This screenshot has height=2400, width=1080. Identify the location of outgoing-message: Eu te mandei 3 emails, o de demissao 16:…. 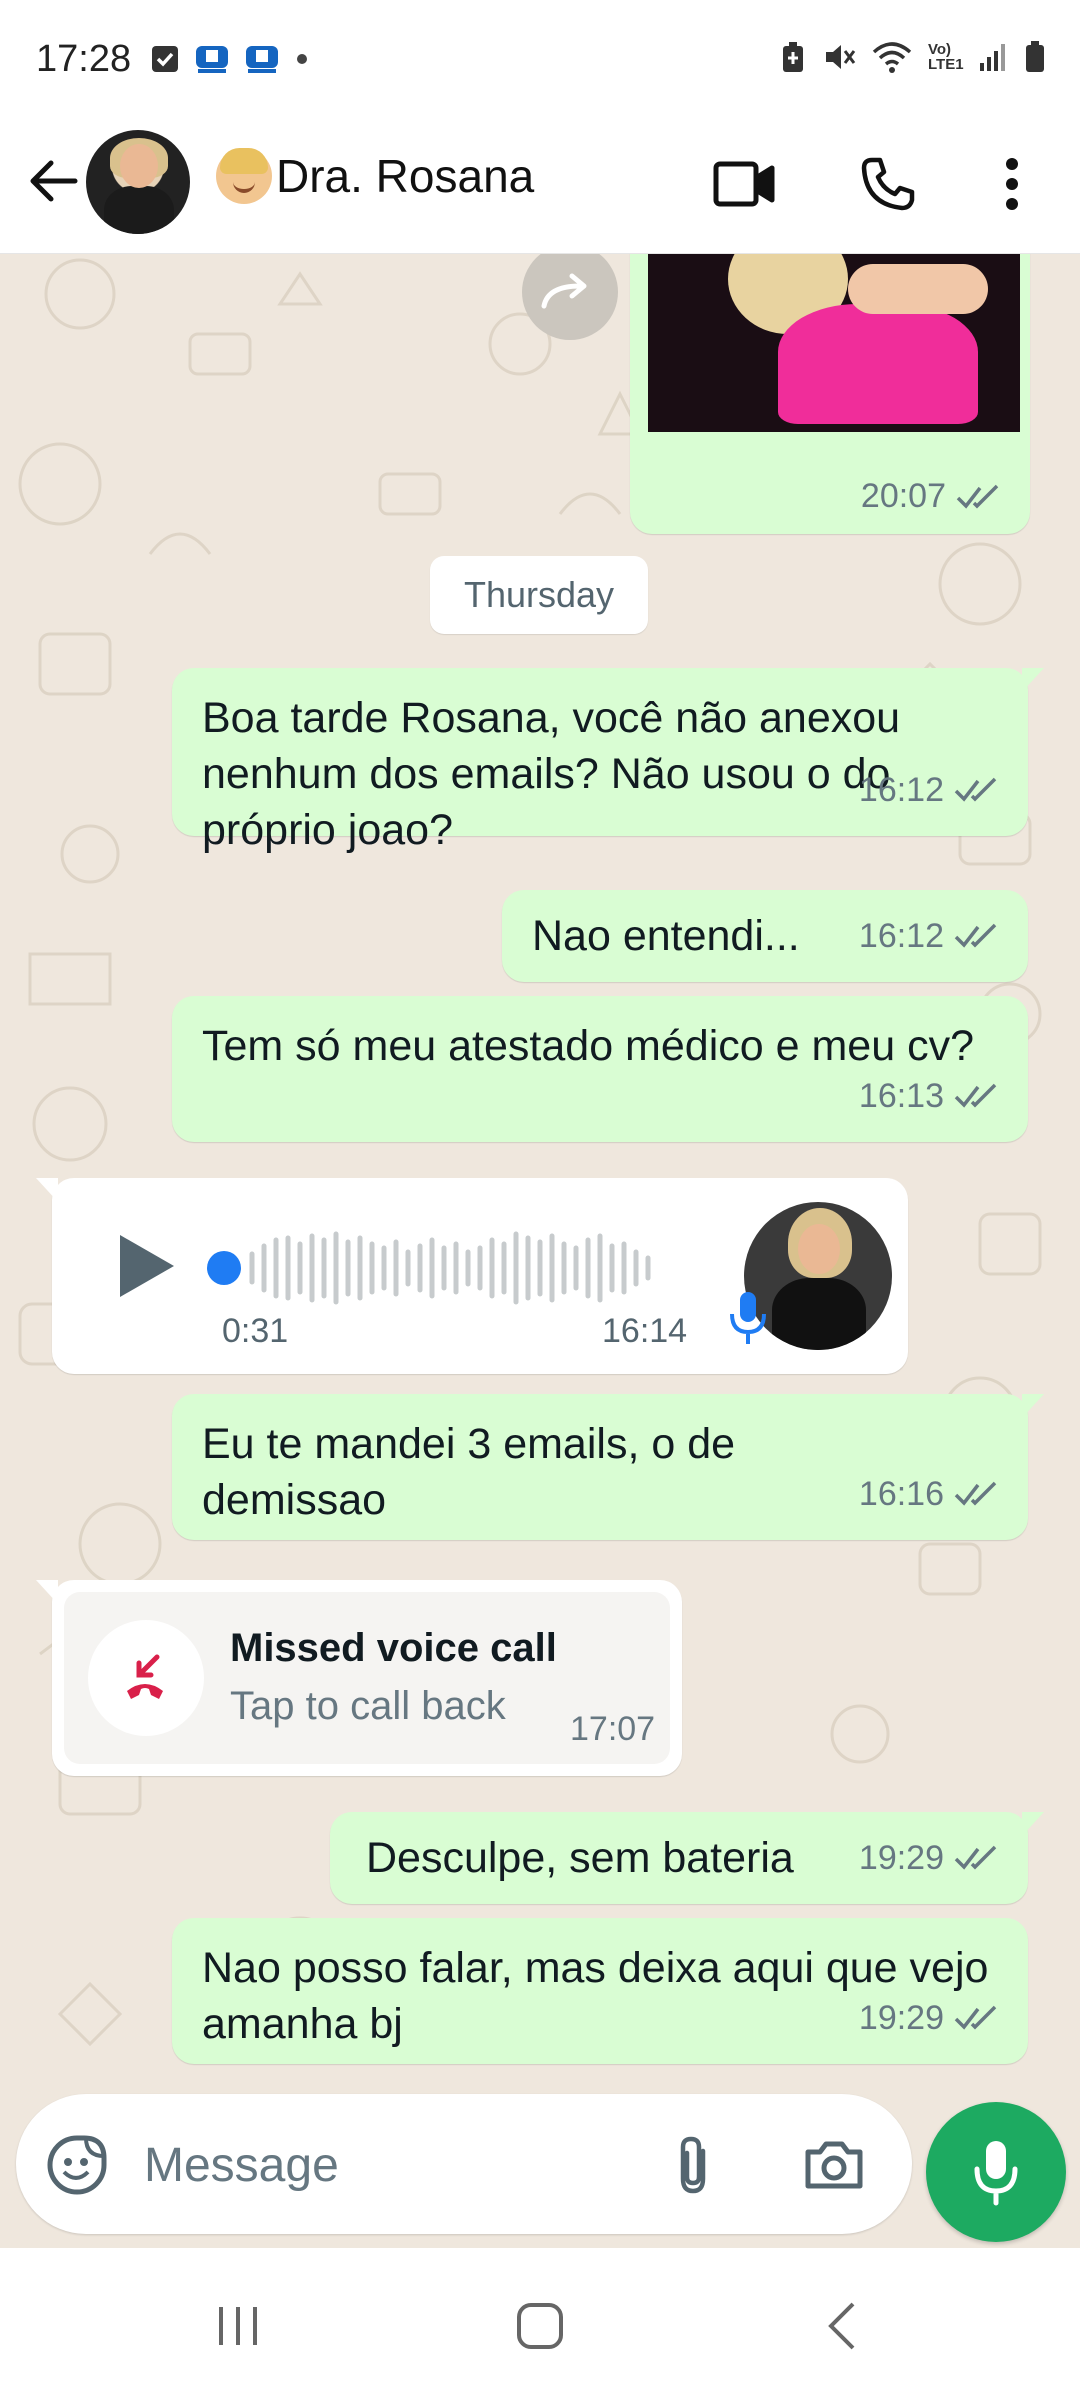
(608, 1467).